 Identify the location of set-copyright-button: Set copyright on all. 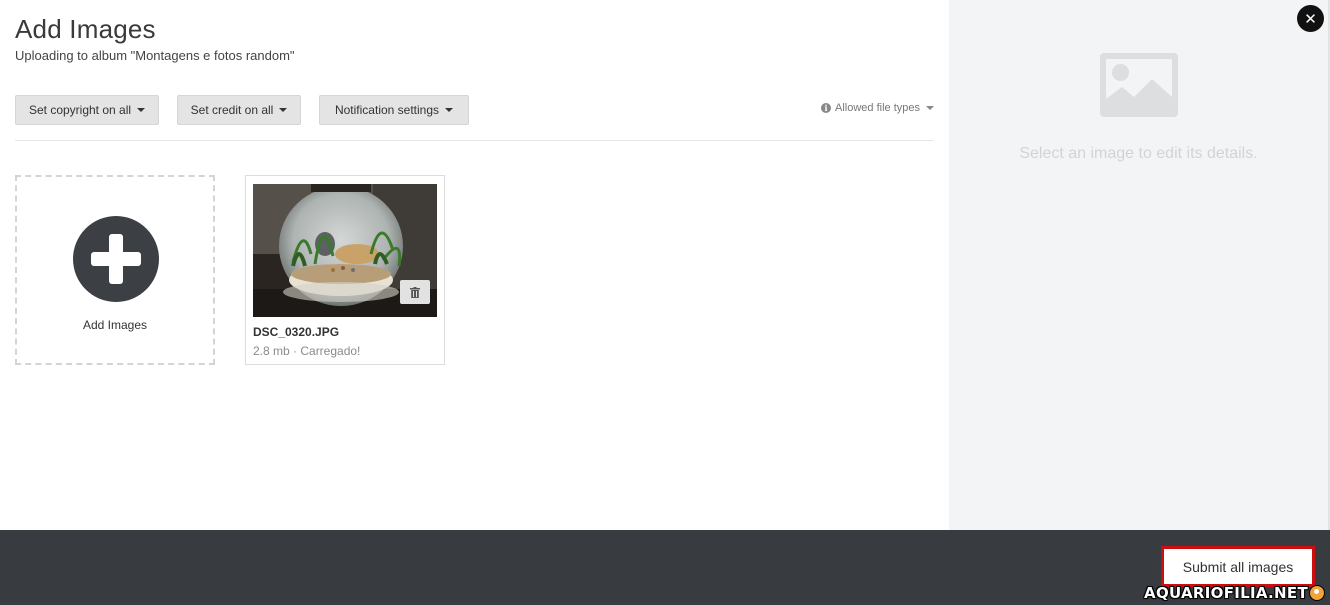
(87, 110).